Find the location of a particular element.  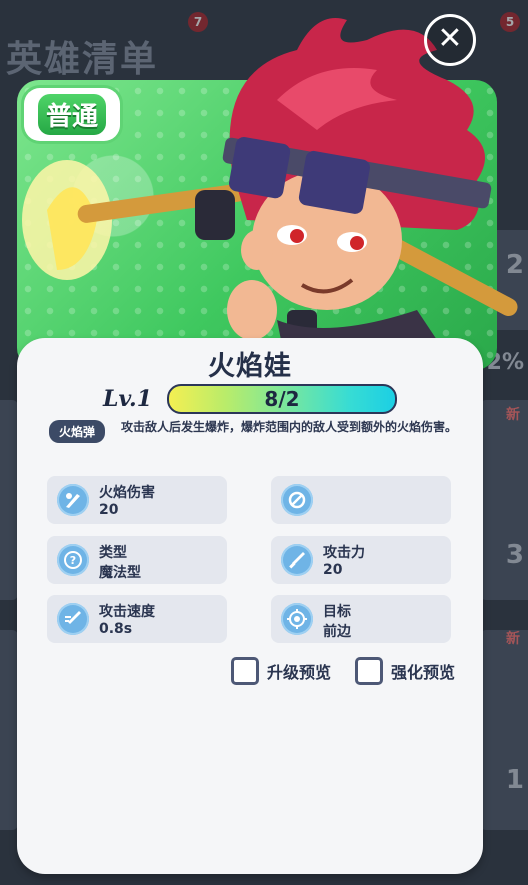

checkbox-label: 强化预览 is located at coordinates (423, 672).